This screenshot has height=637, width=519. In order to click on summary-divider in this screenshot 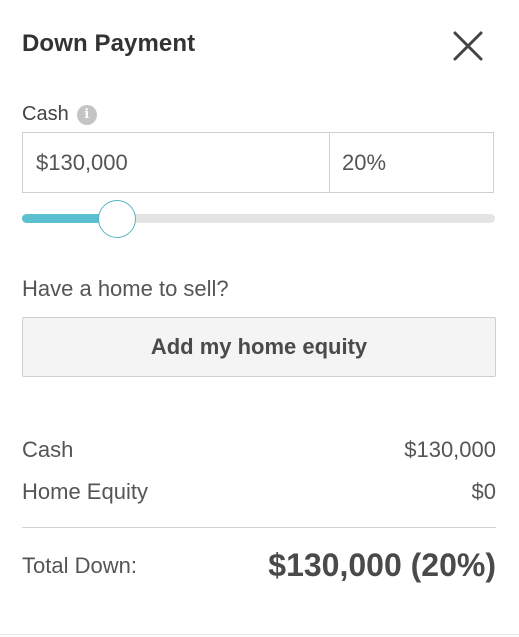, I will do `click(259, 527)`.